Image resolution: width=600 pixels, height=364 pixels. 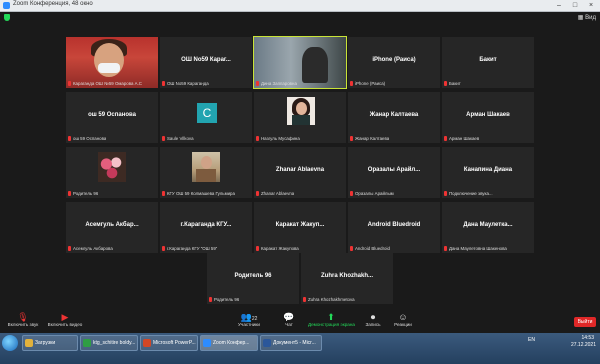 I want to click on participant-tile: Оразалы Арайл... Оразалы Арайлым, so click(x=394, y=172).